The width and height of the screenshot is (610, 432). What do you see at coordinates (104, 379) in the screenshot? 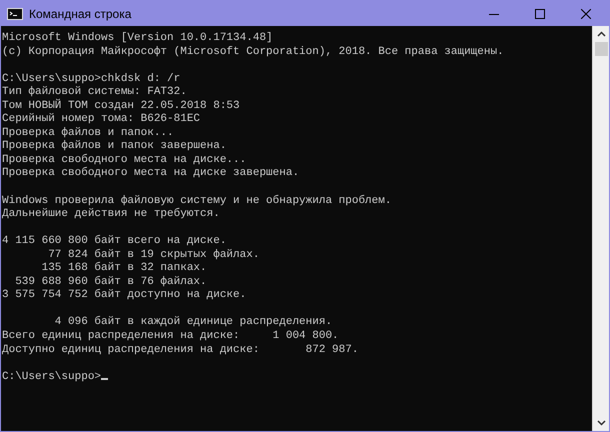
I see `text-cursor-icon` at bounding box center [104, 379].